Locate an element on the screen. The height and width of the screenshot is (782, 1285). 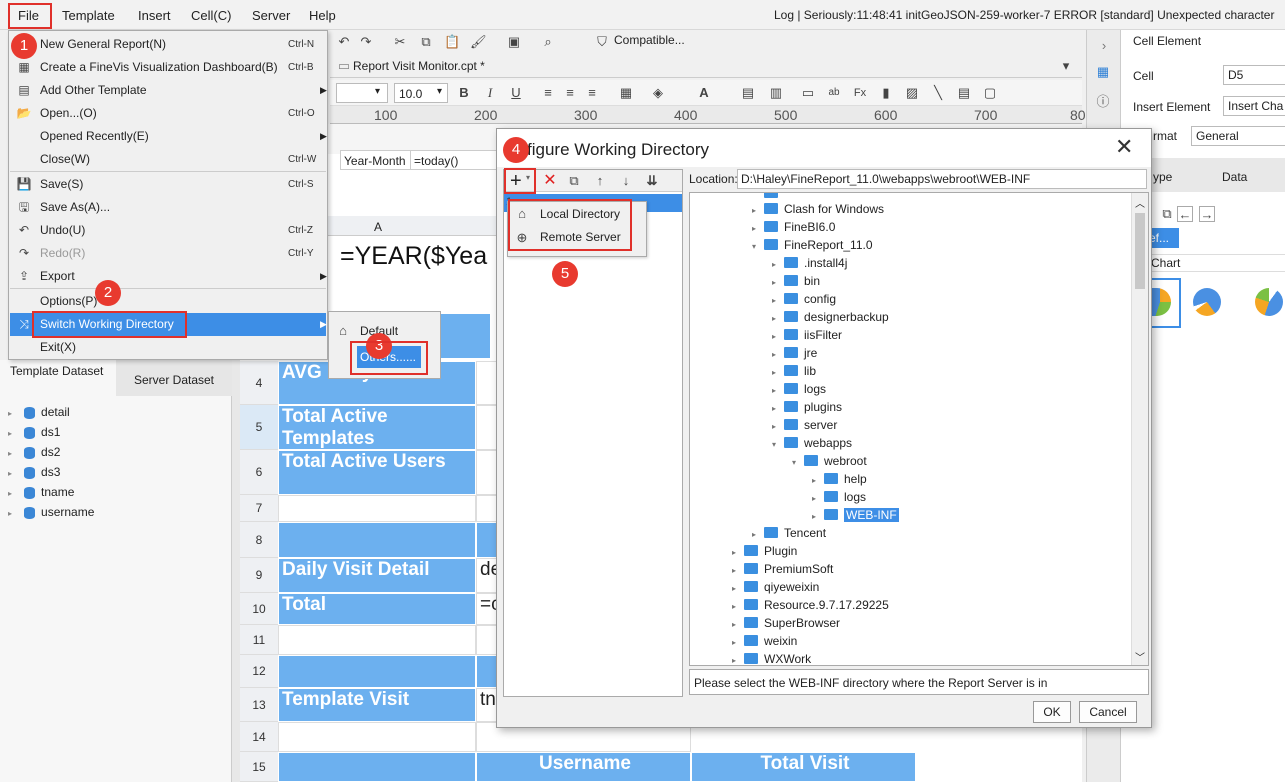
underline-icon: U is located at coordinates (516, 93).